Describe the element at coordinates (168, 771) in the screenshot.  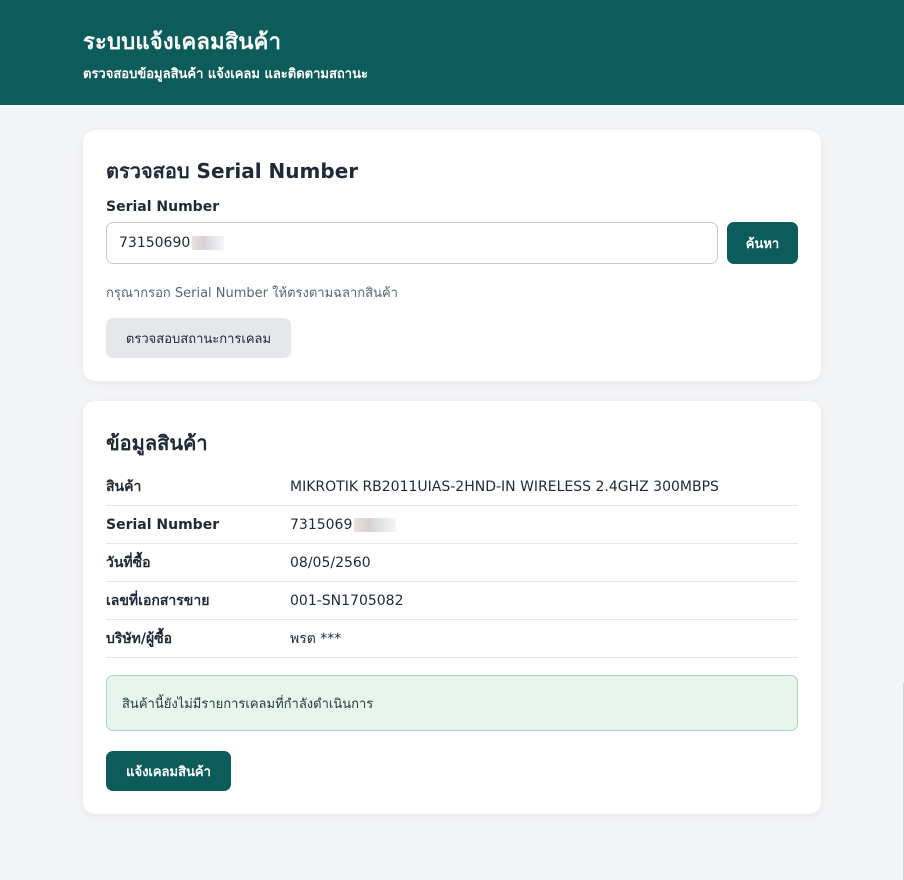
I see `file-claim-button: แจ้งเคลมสินค้า` at that location.